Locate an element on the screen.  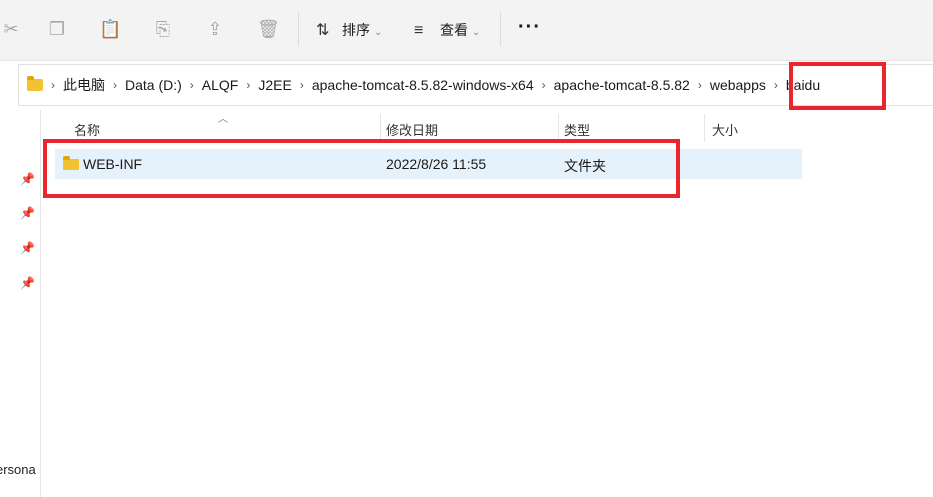
column-type: 类型 is located at coordinates (577, 129).